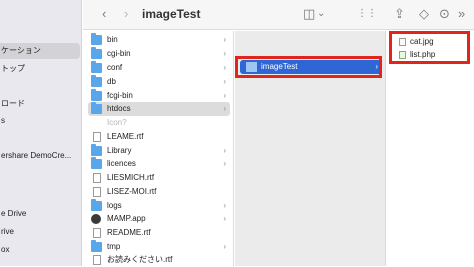 Image resolution: width=474 pixels, height=267 pixels. I want to click on toolbar: ‹ › imageTest ◫ ⌄ ⋮⋮ ⇪ ◇ ⊙ », so click(278, 15).